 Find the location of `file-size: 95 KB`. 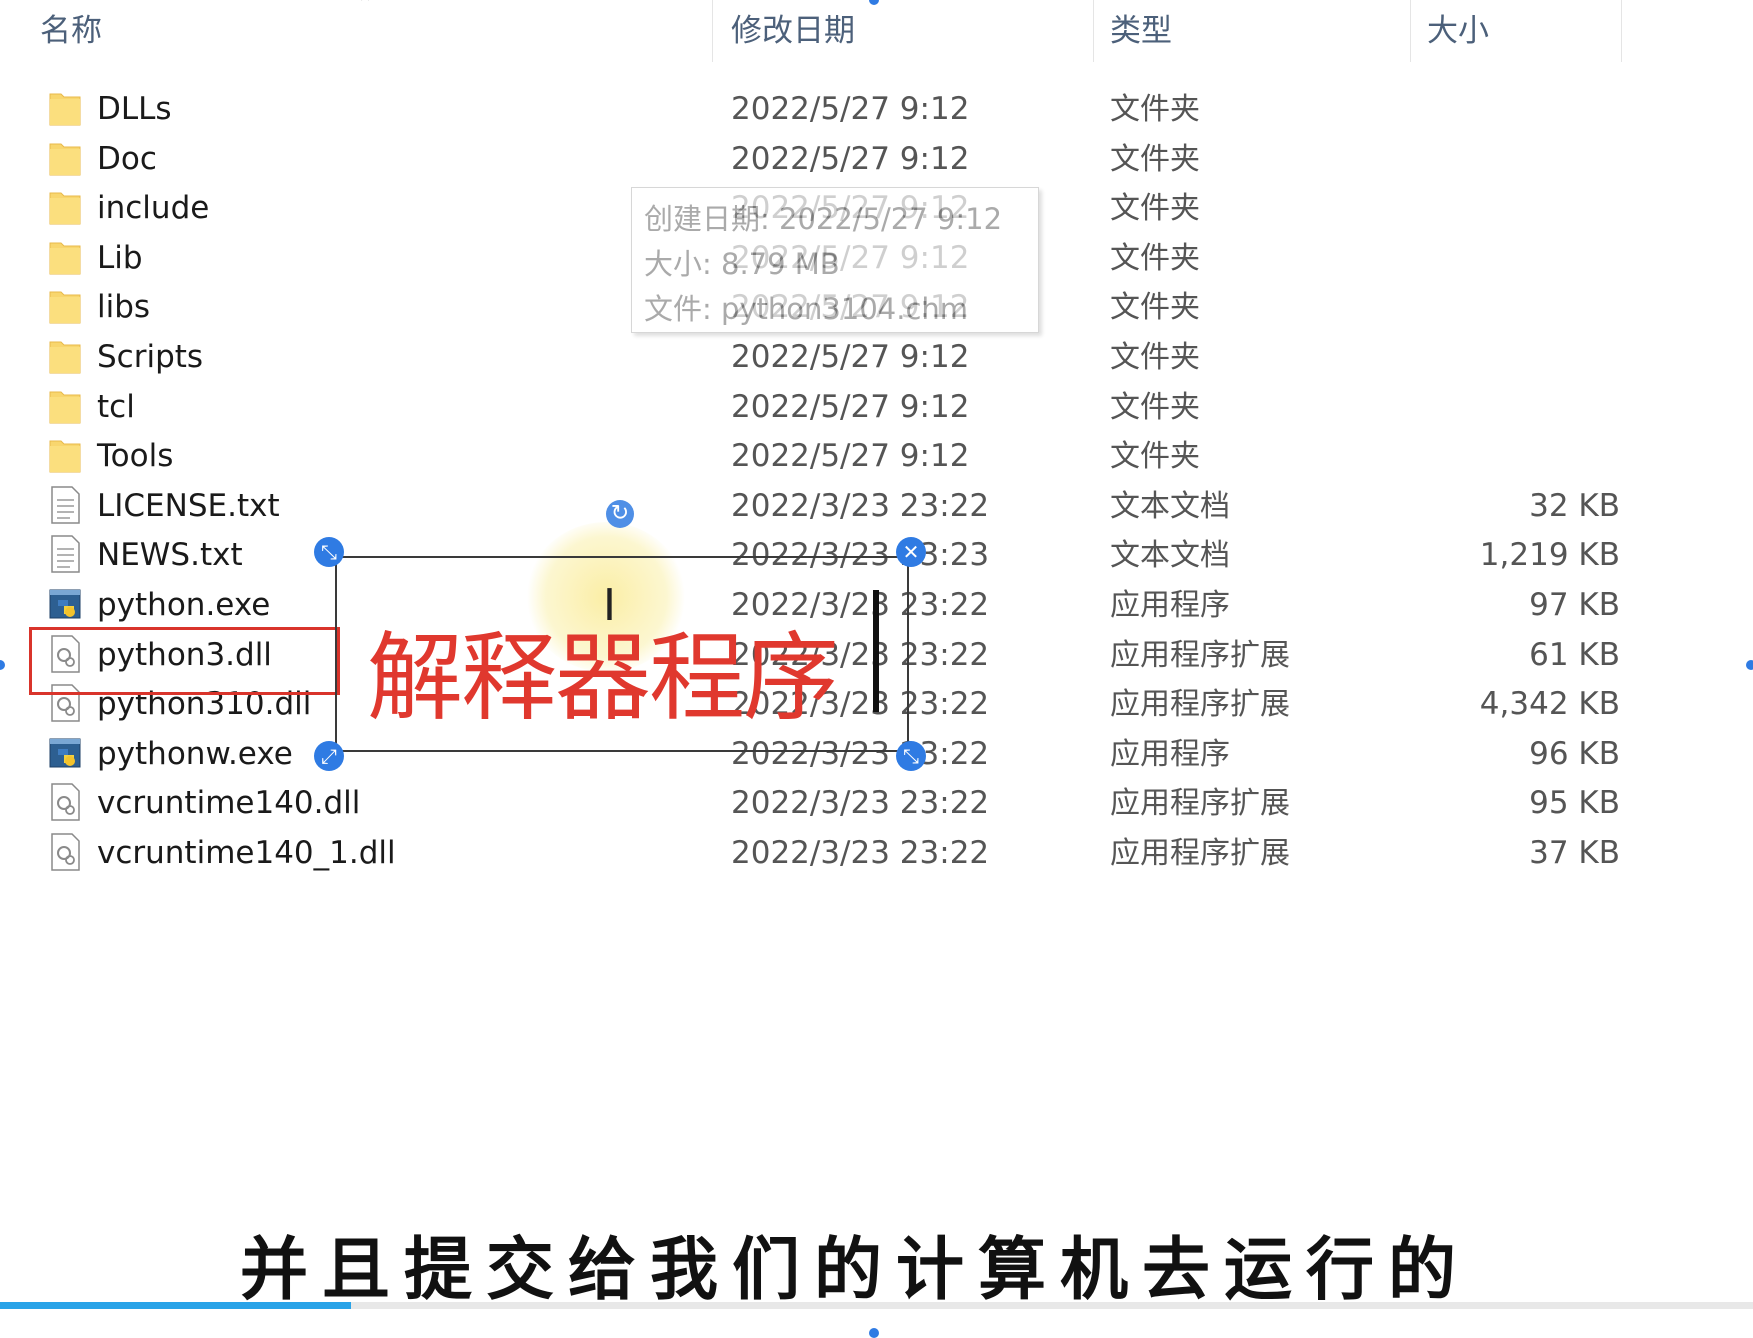

file-size: 95 KB is located at coordinates (1574, 803).